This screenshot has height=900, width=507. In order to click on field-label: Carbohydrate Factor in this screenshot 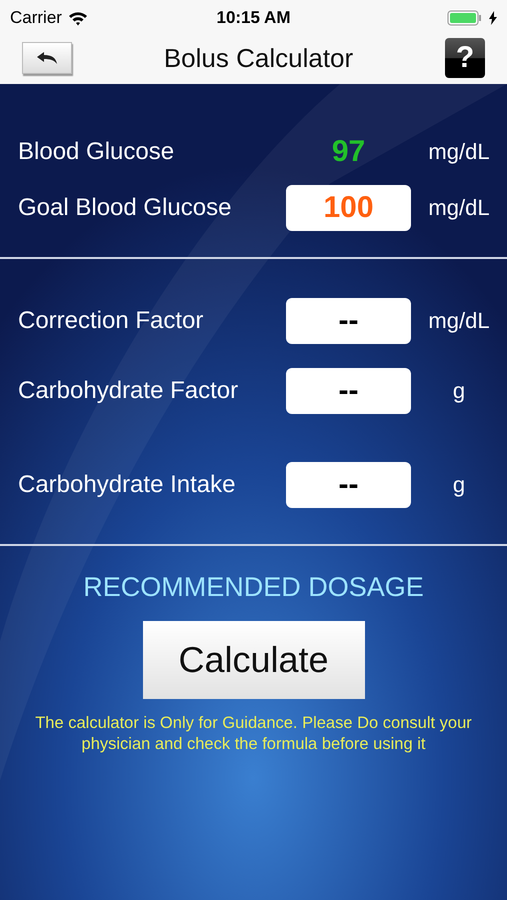, I will do `click(128, 391)`.